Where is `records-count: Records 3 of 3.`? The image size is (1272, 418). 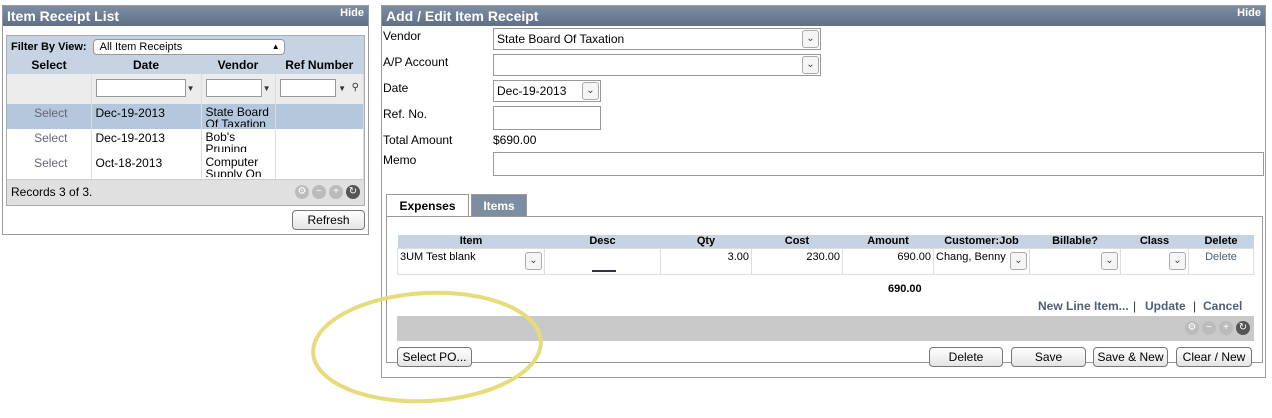
records-count: Records 3 of 3. is located at coordinates (52, 192).